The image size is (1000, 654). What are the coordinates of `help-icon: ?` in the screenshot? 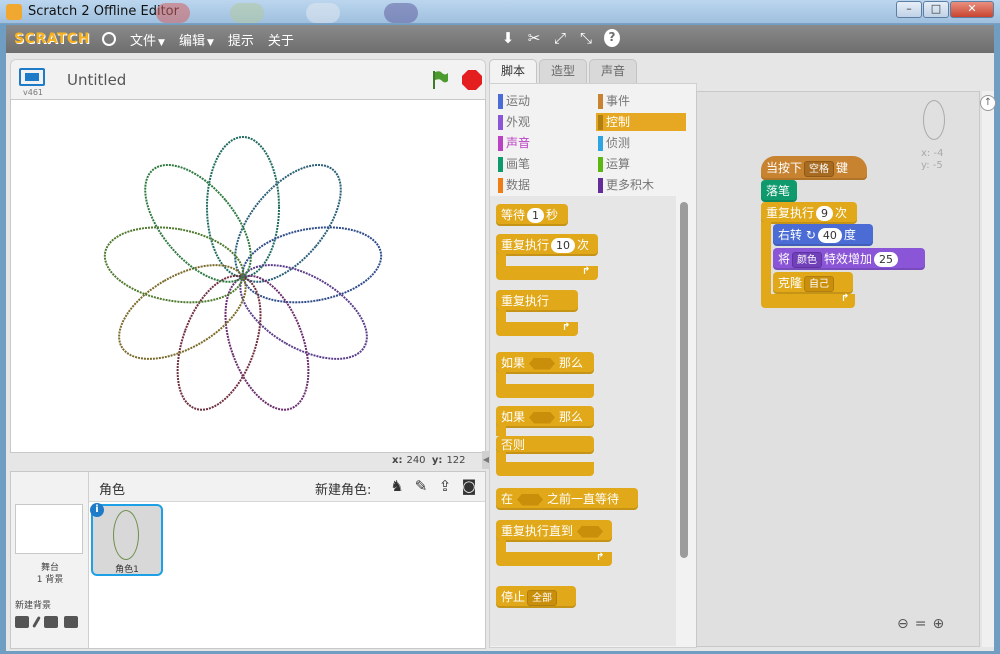 It's located at (612, 38).